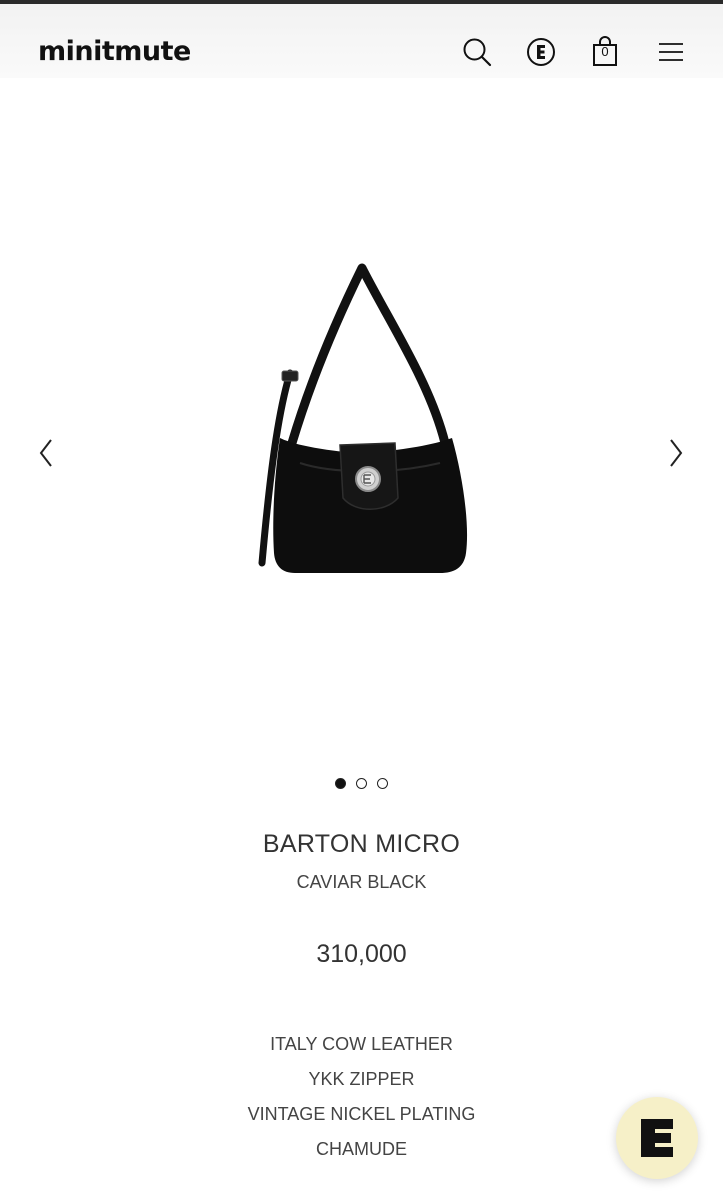 The image size is (723, 1200). Describe the element at coordinates (361, 1079) in the screenshot. I see `product-feature: YKK ZIPPER` at that location.